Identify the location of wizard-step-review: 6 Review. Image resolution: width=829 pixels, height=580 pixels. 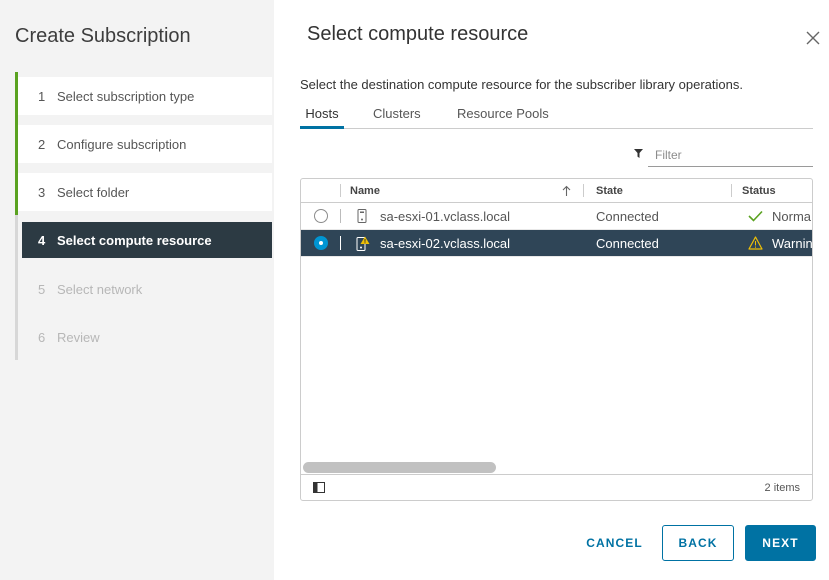
(145, 337).